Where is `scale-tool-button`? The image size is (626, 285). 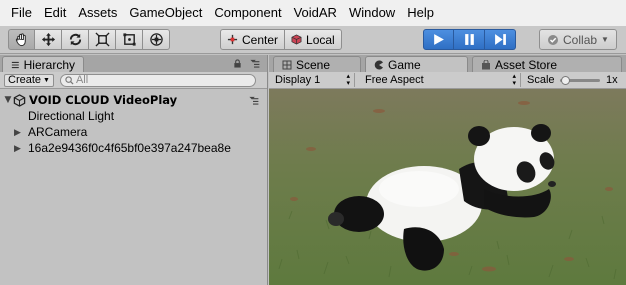
scale-tool-button is located at coordinates (102, 39).